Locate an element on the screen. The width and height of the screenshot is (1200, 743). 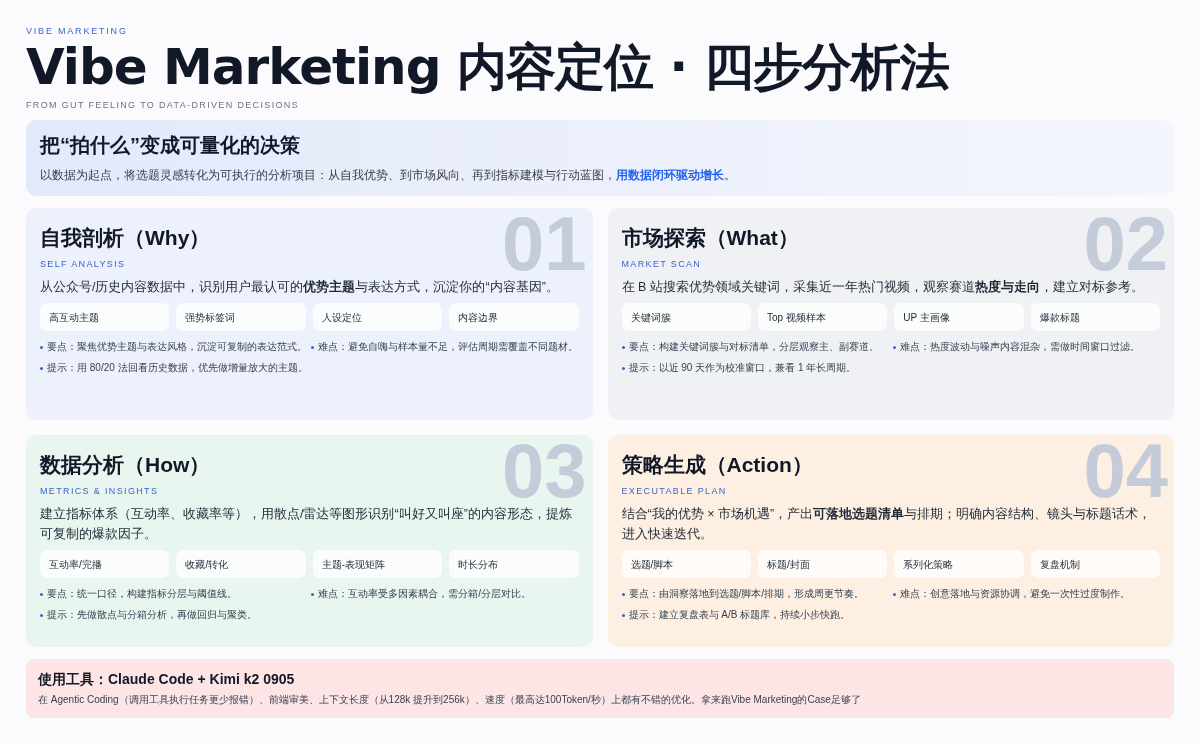
card-kicker: MARKET SCAN is located at coordinates (662, 264).